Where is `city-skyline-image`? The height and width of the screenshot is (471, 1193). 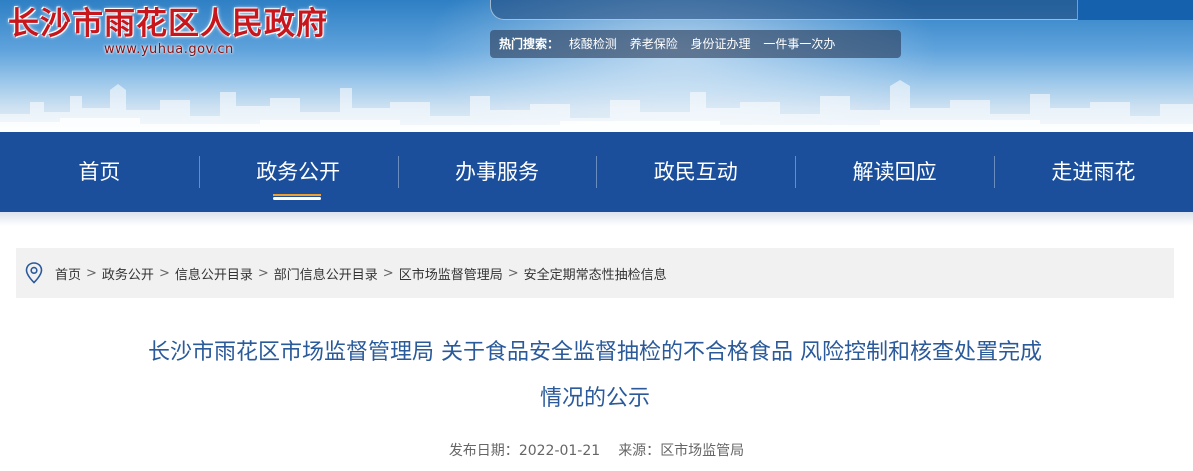
city-skyline-image is located at coordinates (596, 106).